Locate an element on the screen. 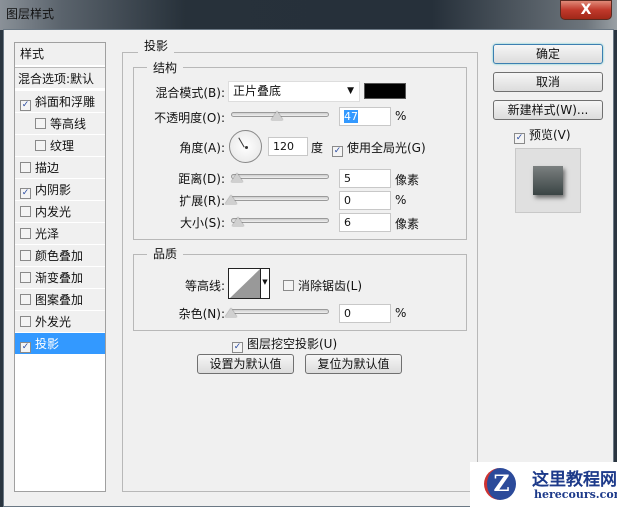 The height and width of the screenshot is (507, 617). style-list-header: 样式 is located at coordinates (60, 54).